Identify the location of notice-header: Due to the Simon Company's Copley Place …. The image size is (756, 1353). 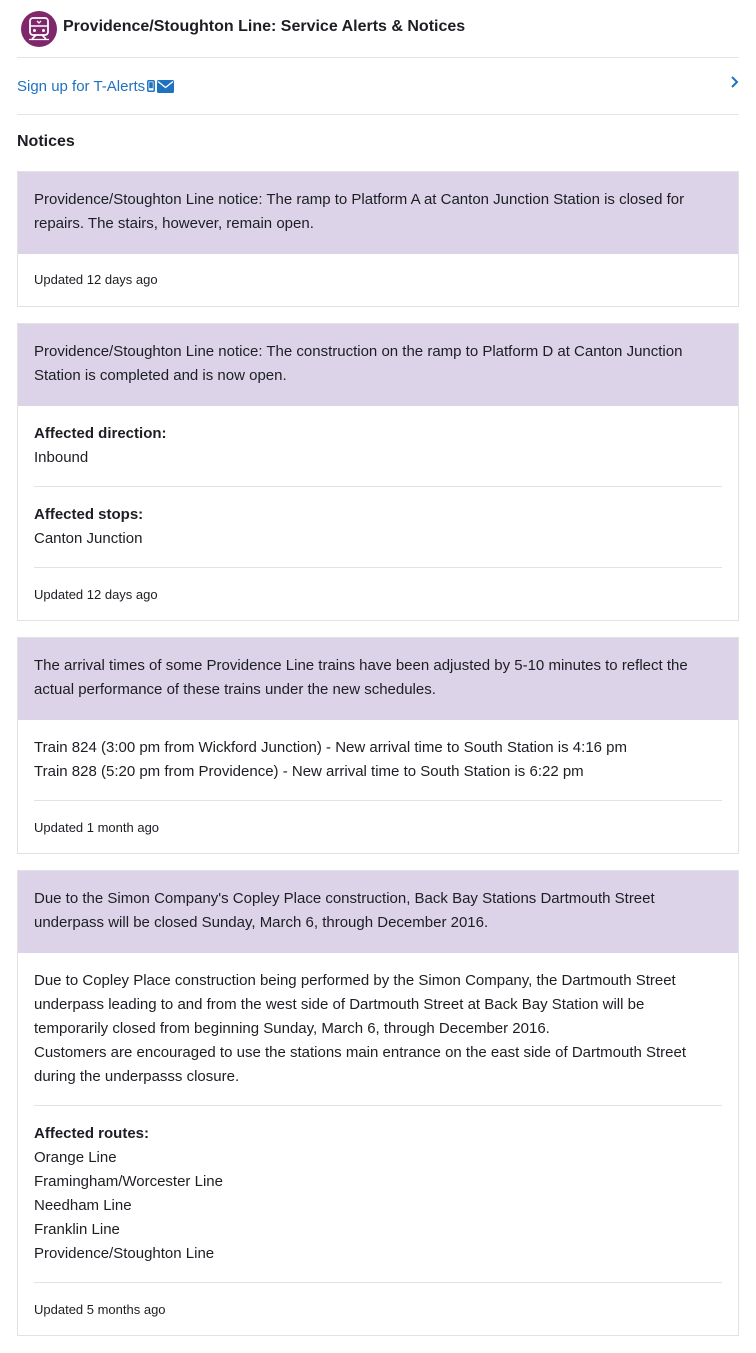
(378, 912).